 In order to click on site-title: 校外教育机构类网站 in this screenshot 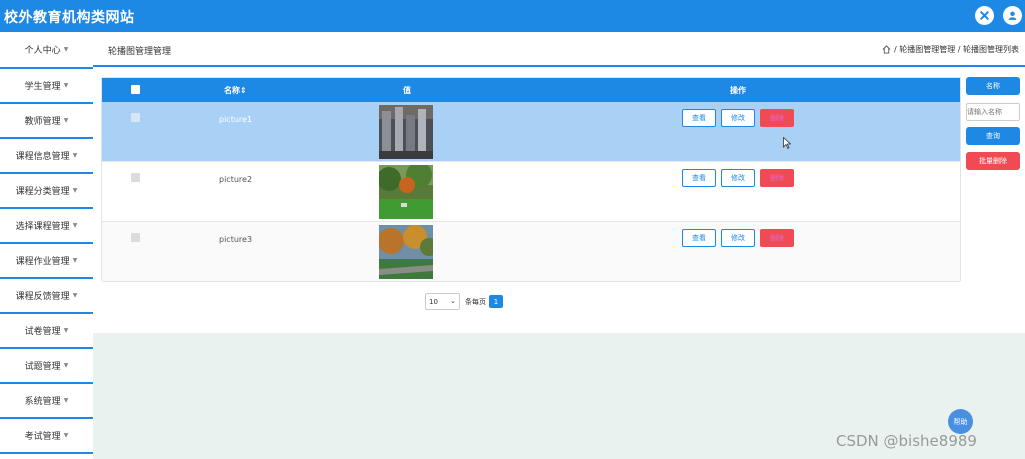, I will do `click(69, 18)`.